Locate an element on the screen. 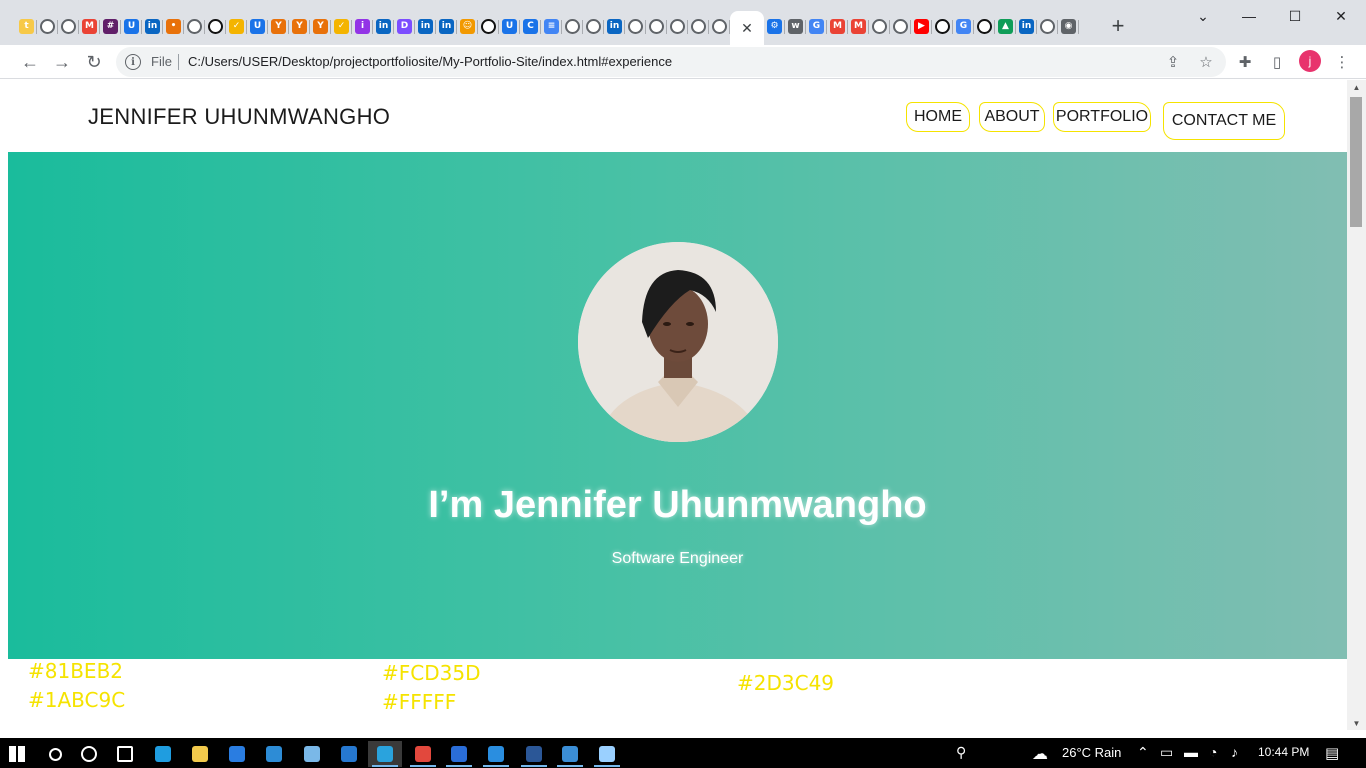 The image size is (1366, 768). store-icon is located at coordinates (237, 754).